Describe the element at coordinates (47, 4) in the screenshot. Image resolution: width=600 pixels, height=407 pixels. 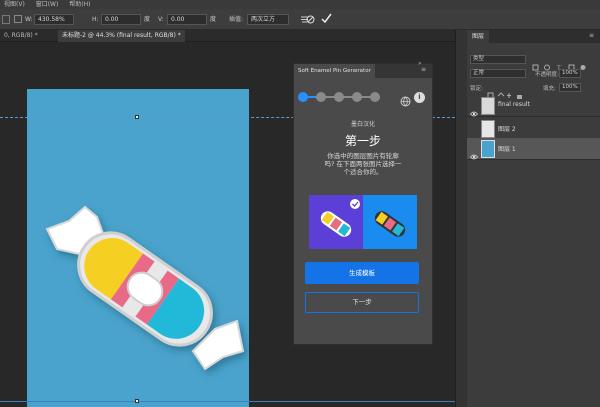
I see `menu-window: 窗口(W)` at that location.